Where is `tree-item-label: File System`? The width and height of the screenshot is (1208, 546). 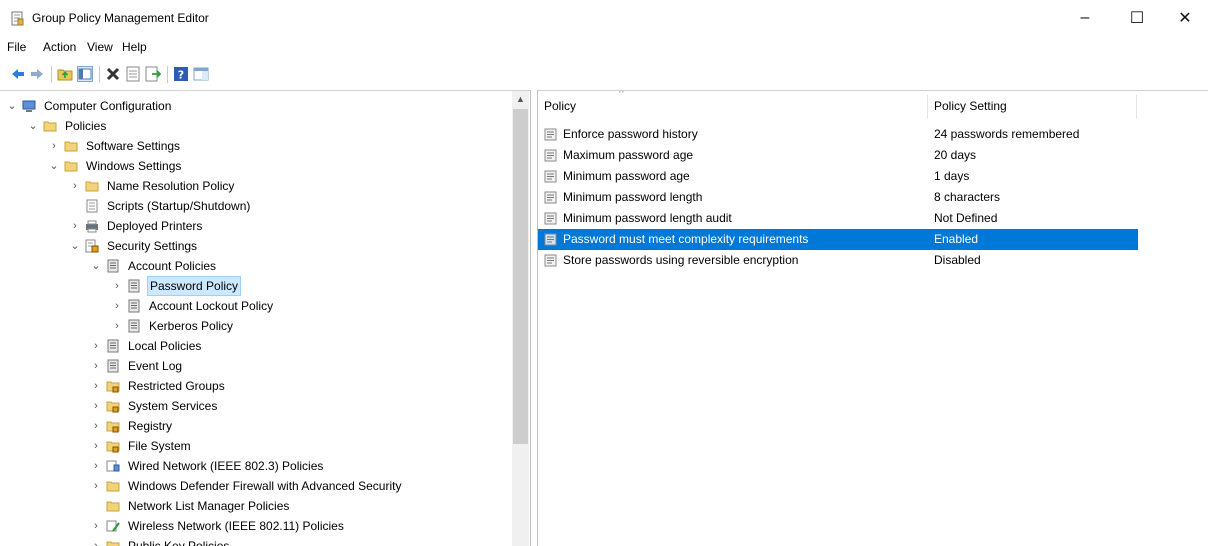 tree-item-label: File System is located at coordinates (159, 446).